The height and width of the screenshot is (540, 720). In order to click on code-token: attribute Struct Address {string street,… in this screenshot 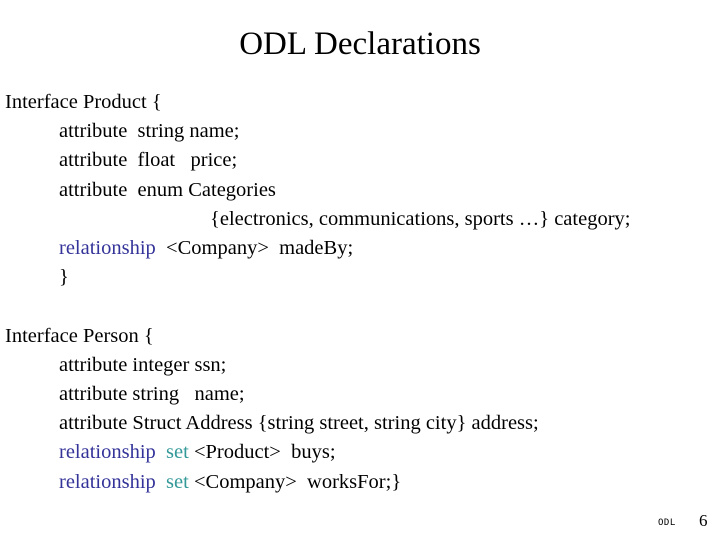, I will do `click(299, 423)`.